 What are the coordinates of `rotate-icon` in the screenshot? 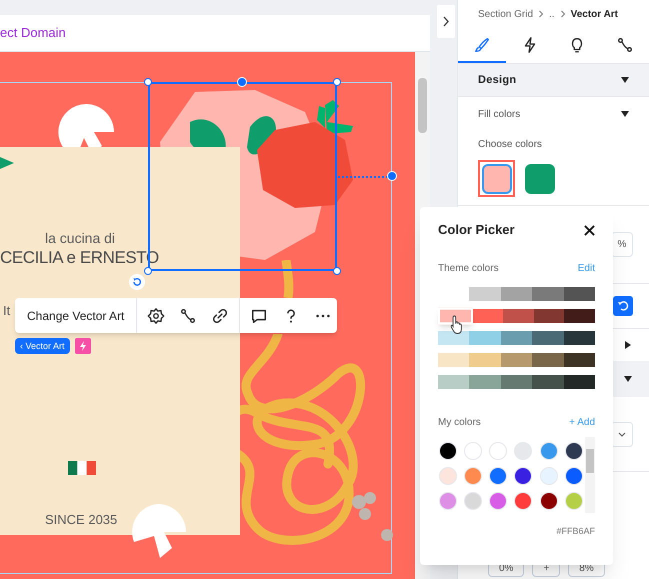 It's located at (137, 282).